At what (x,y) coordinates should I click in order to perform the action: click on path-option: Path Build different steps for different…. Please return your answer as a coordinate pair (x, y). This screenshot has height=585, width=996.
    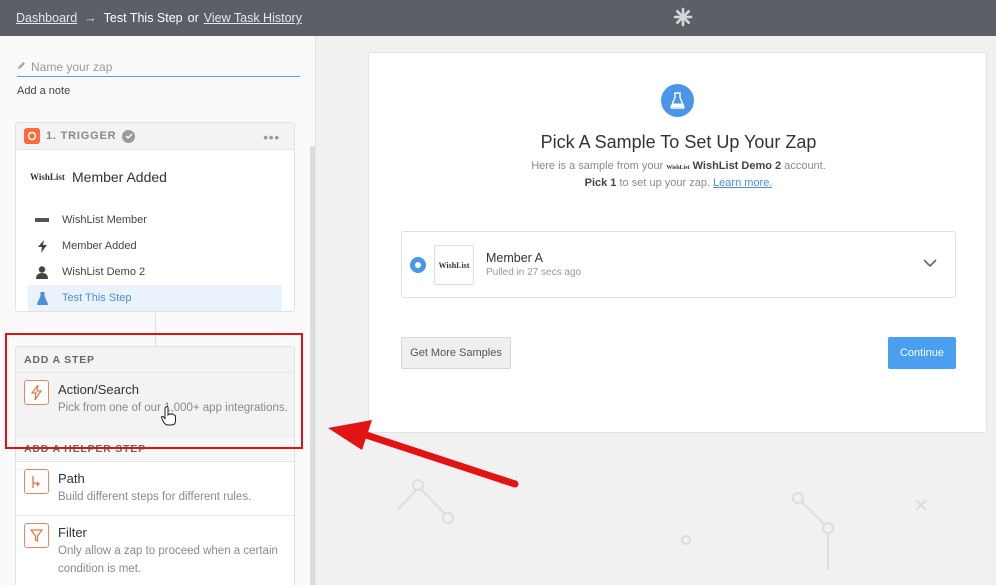
    Looking at the image, I should click on (155, 489).